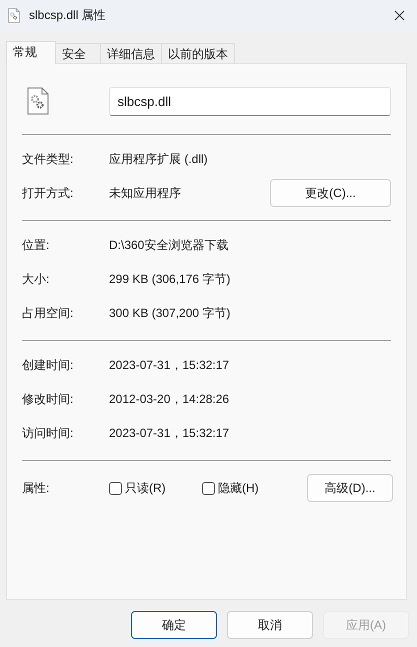 This screenshot has width=417, height=647. What do you see at coordinates (36, 488) in the screenshot?
I see `field-label: 属性:` at bounding box center [36, 488].